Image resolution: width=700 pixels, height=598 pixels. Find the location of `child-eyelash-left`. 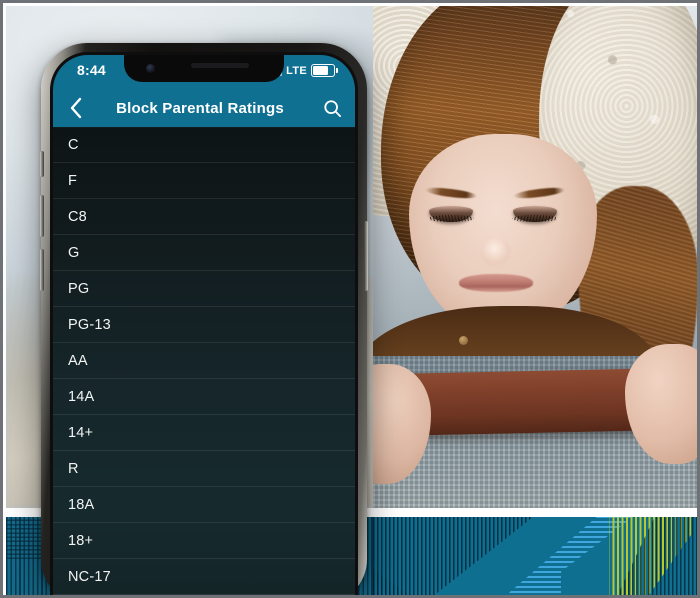

child-eyelash-left is located at coordinates (451, 218).